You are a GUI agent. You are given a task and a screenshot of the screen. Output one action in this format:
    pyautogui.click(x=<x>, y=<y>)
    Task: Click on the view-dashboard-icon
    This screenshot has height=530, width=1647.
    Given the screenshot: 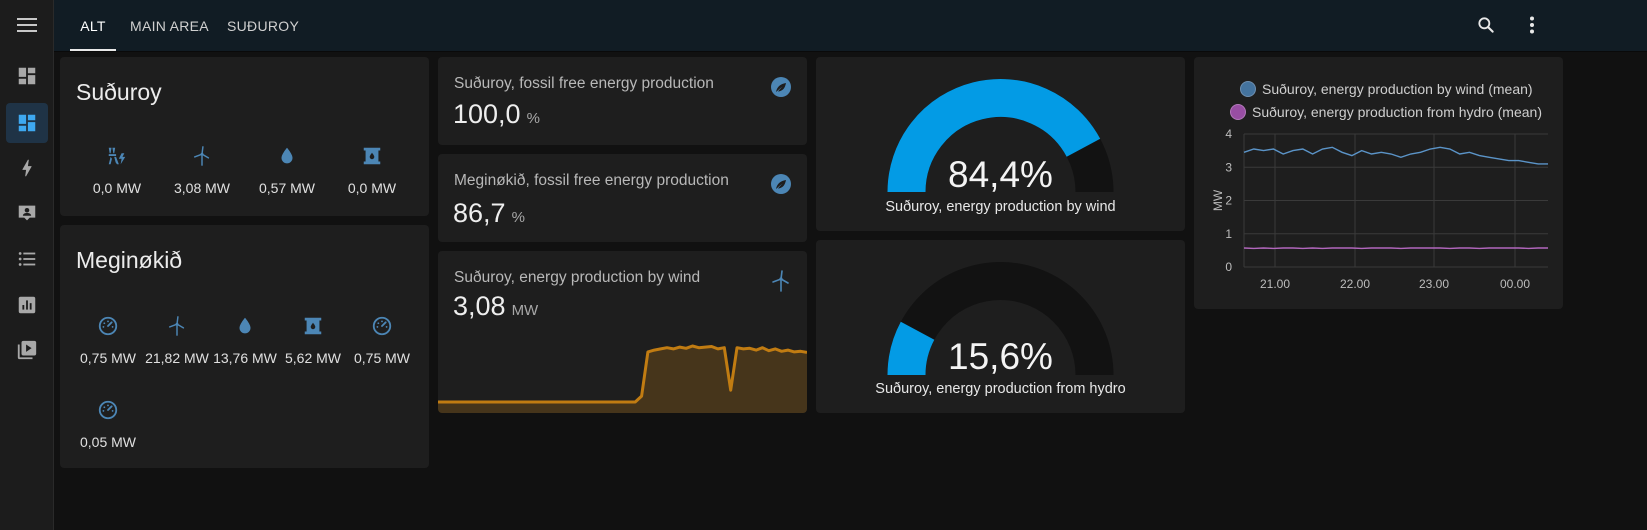 What is the action you would take?
    pyautogui.click(x=27, y=123)
    